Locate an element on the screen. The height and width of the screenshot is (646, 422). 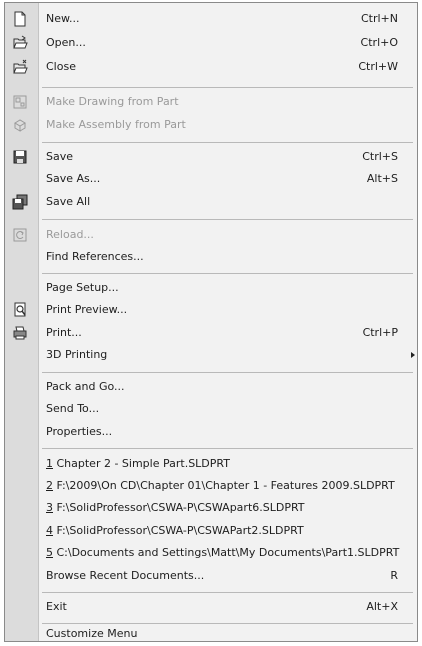
make-assembly-icon is located at coordinates (20, 125).